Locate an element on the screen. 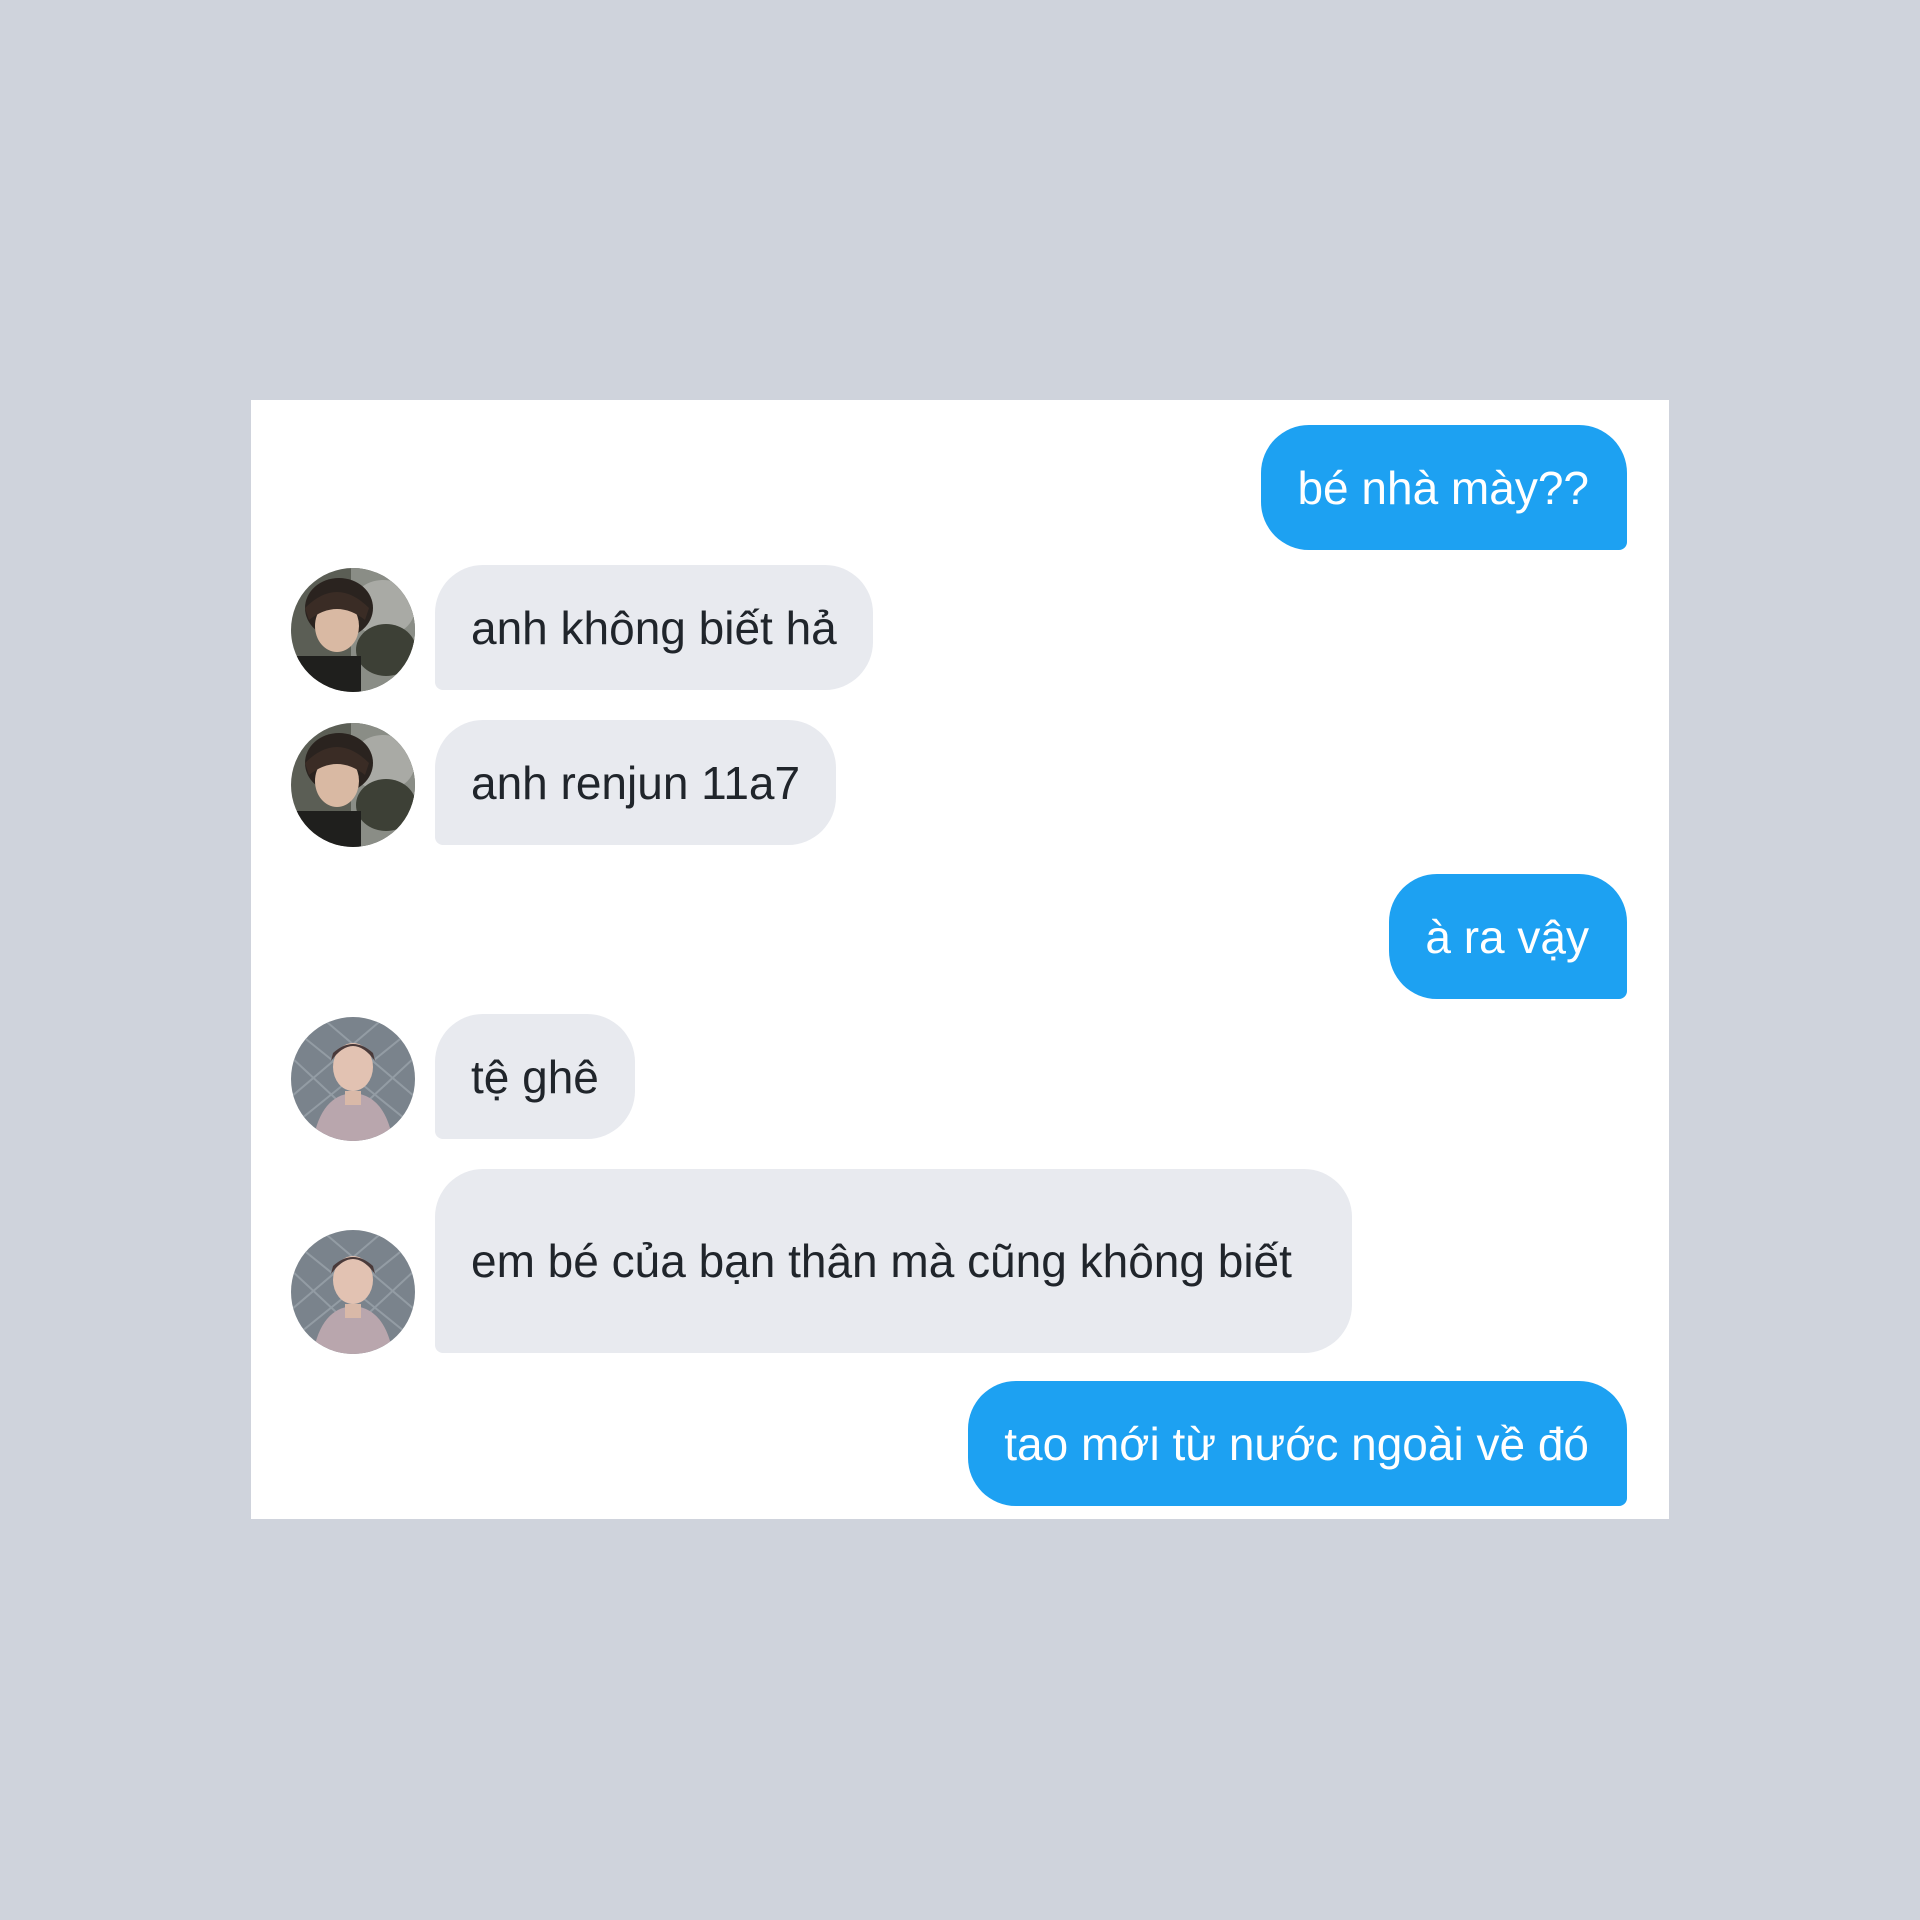 Image resolution: width=1920 pixels, height=1920 pixels. message-text: bé nhà mày?? is located at coordinates (1443, 487).